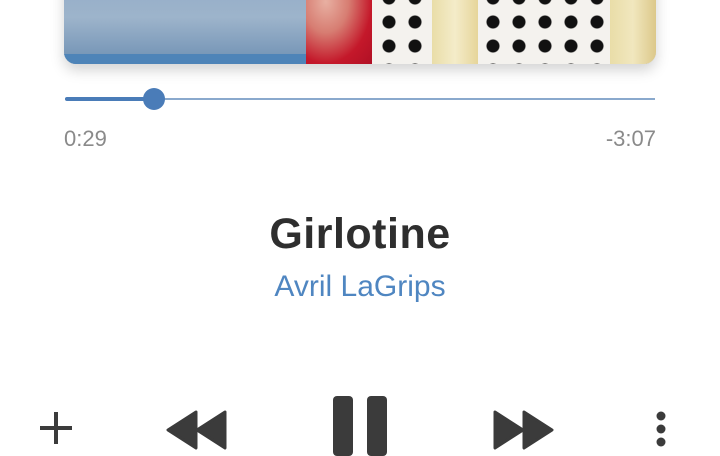  I want to click on artwork-red-hair, so click(339, 32).